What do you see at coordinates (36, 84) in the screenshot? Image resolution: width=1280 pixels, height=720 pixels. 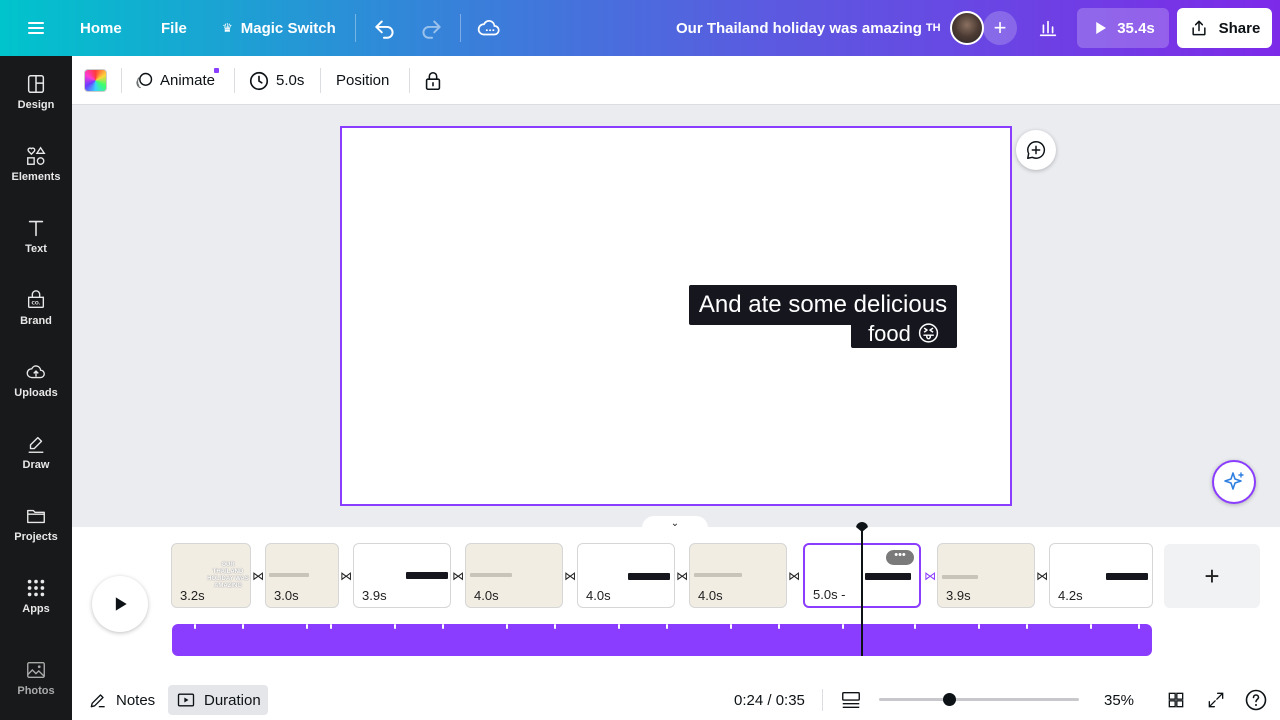 I see `design-icon` at bounding box center [36, 84].